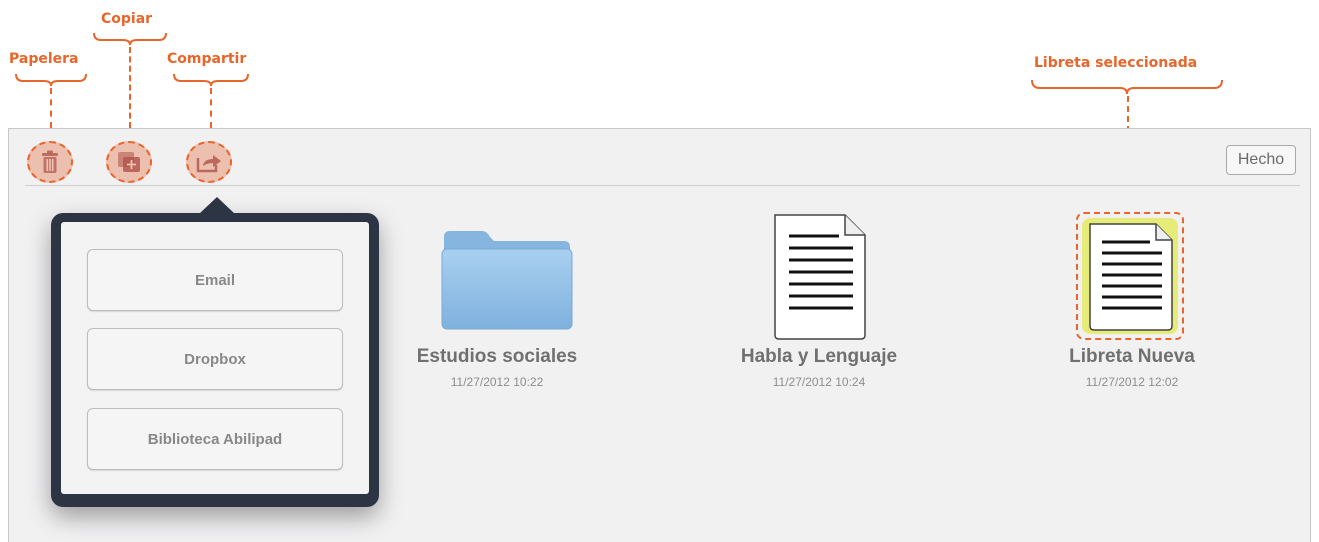 Image resolution: width=1319 pixels, height=542 pixels. Describe the element at coordinates (215, 280) in the screenshot. I see `share-email-button: Email` at that location.